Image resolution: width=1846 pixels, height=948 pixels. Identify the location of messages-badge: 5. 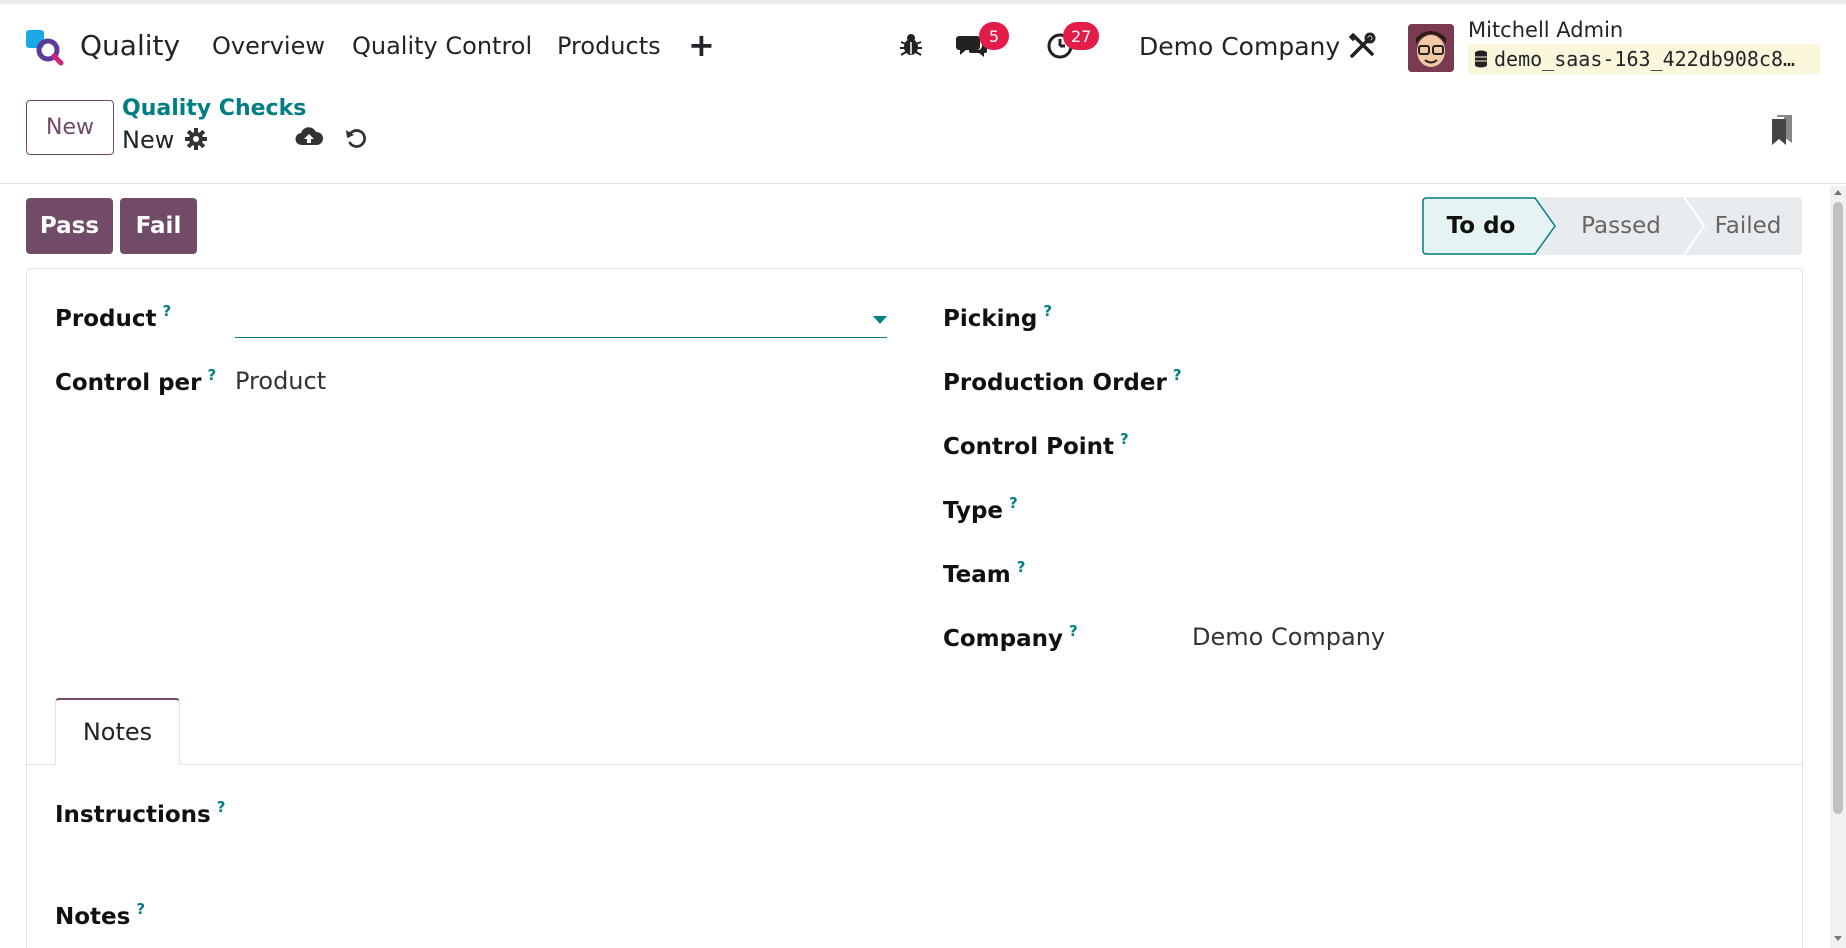
(994, 36).